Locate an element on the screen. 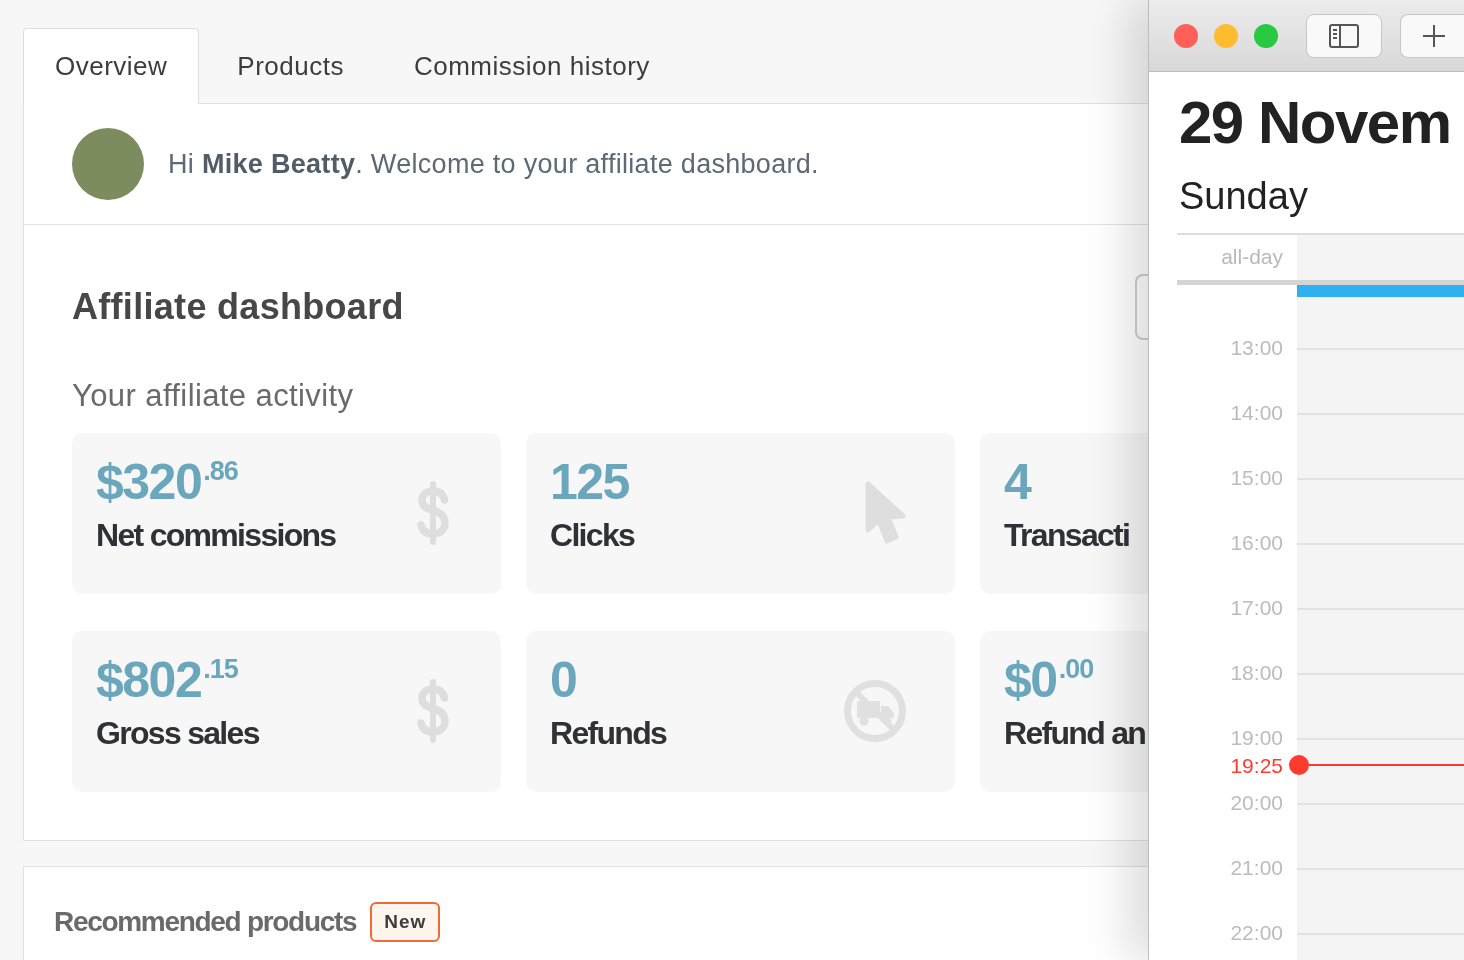 The image size is (1464, 960). stat-label: Refund an is located at coordinates (1075, 733).